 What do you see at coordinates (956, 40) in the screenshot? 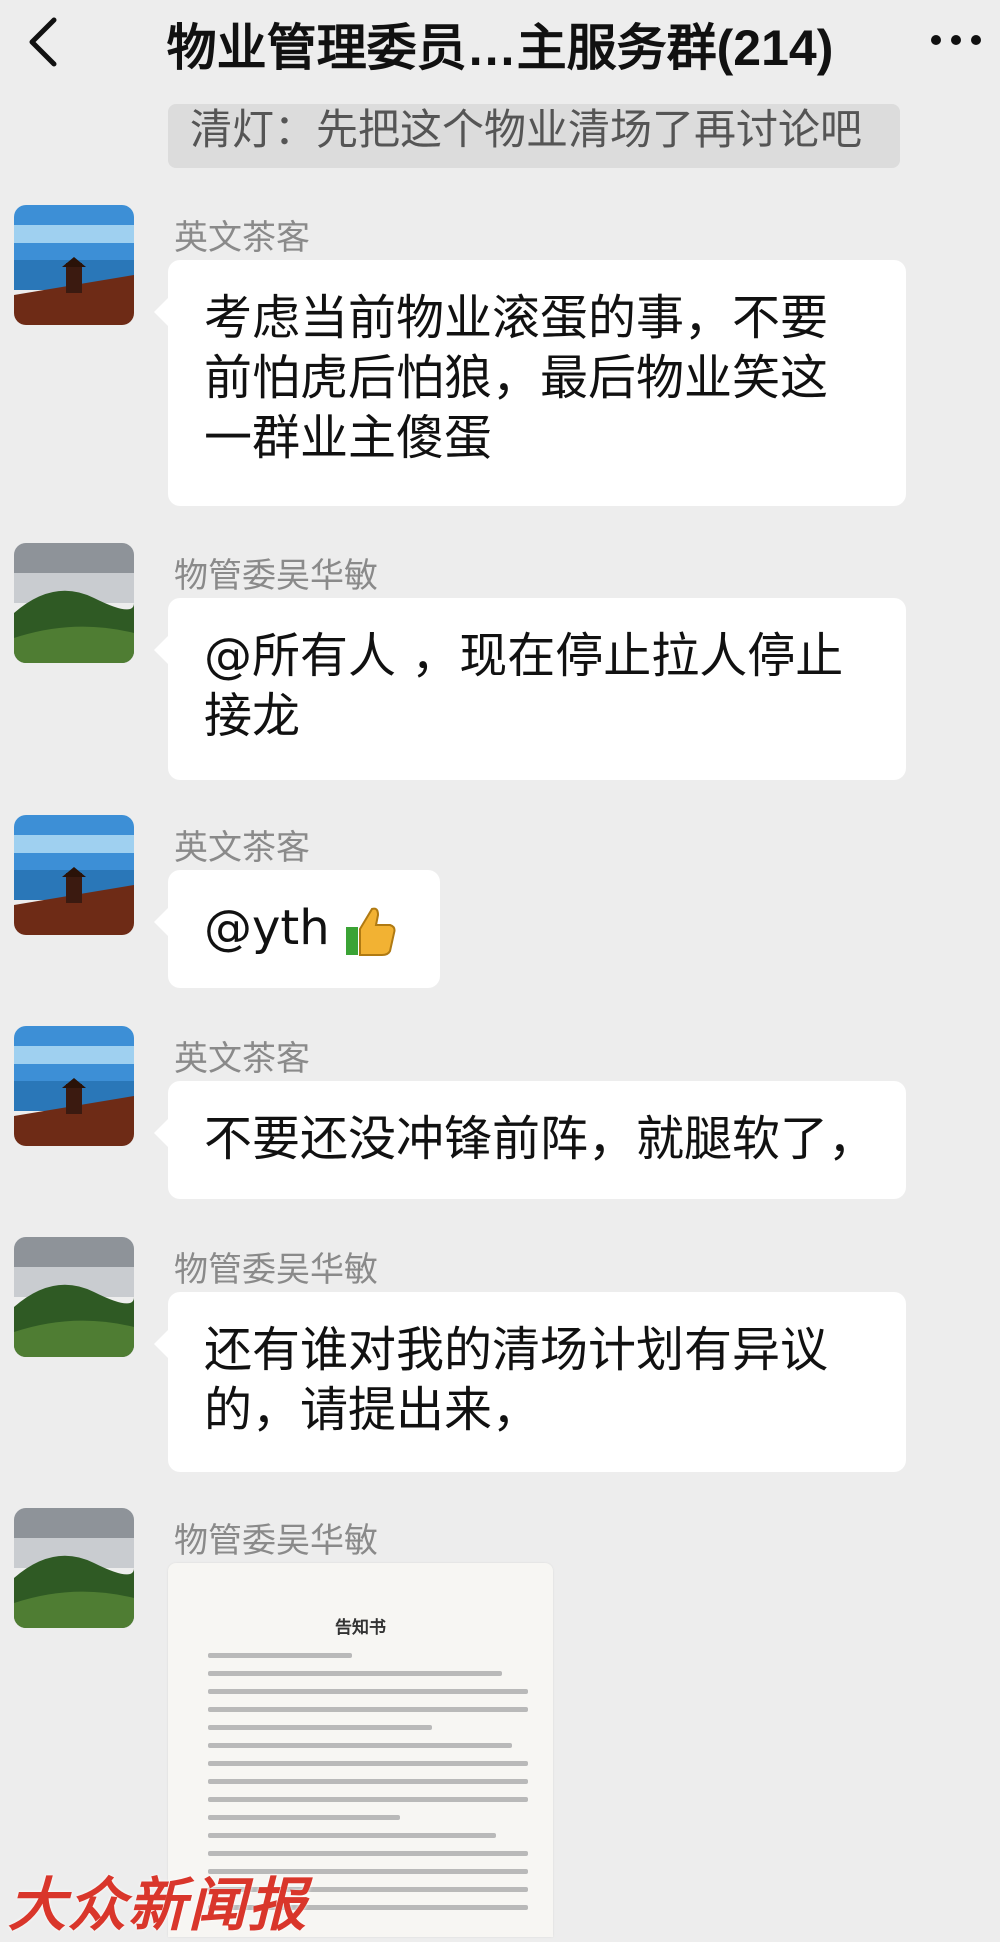
I see `more-dots-icon` at bounding box center [956, 40].